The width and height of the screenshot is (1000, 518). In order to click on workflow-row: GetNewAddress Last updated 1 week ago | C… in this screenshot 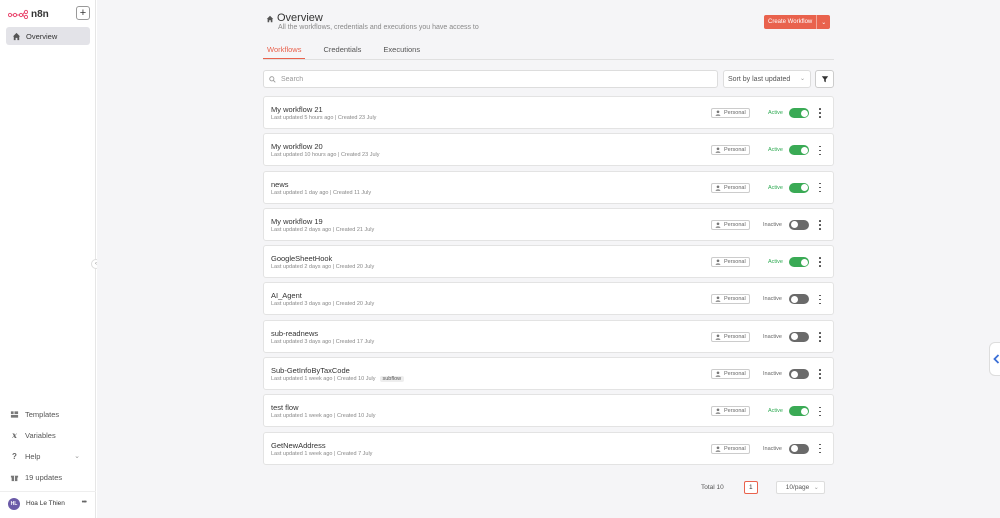, I will do `click(548, 448)`.